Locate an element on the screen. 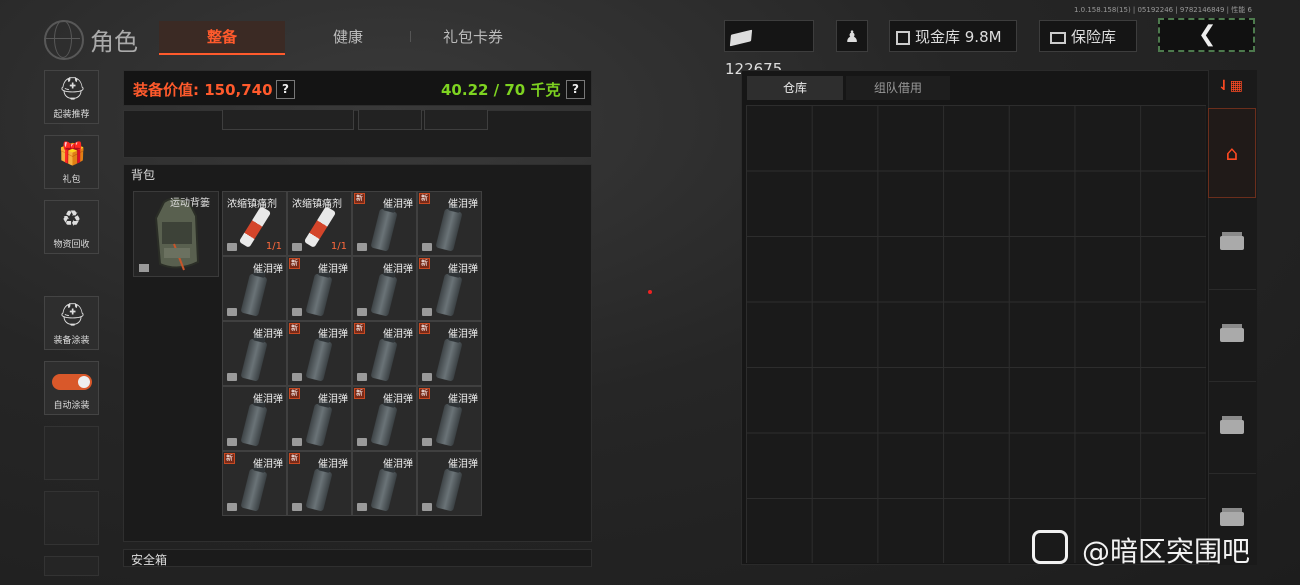 The height and width of the screenshot is (585, 1300). back-button: ❮ is located at coordinates (1206, 35).